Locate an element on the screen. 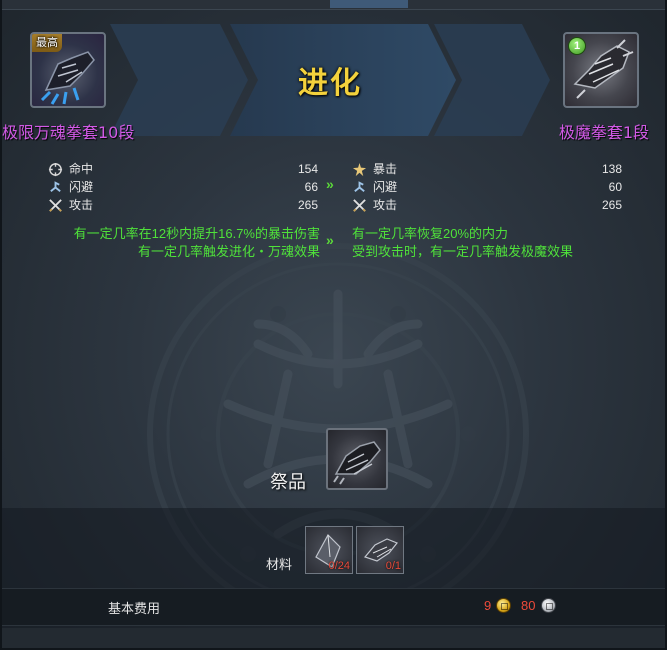 The width and height of the screenshot is (667, 650). stat-row-dodge: 闪避 60 is located at coordinates (488, 187).